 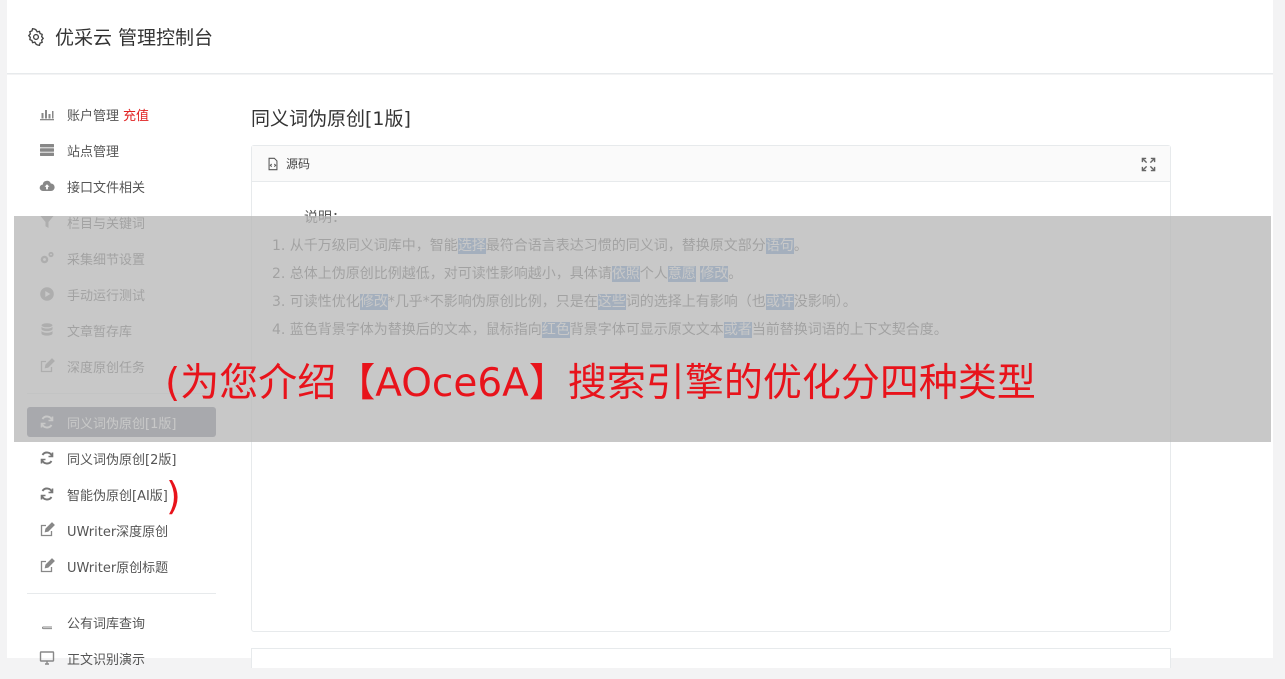 What do you see at coordinates (106, 624) in the screenshot?
I see `sidebar-item-label: 公有词库查询` at bounding box center [106, 624].